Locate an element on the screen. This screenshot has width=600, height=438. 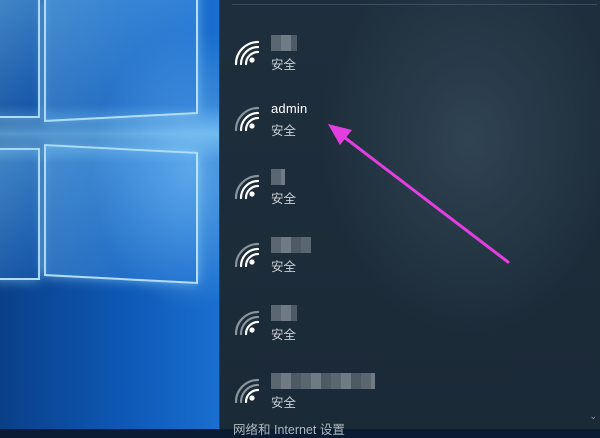
network-item-admin: admin 安全 is located at coordinates (330, 127).